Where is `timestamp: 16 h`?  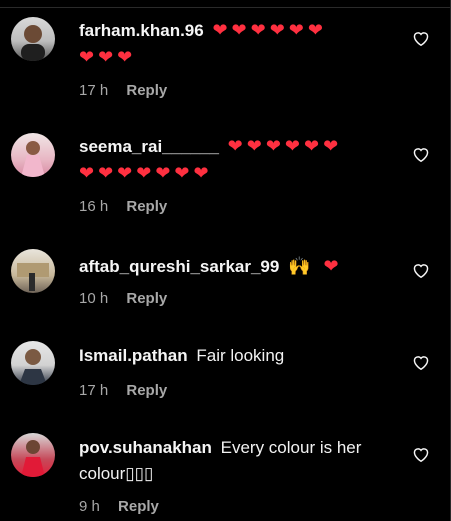
timestamp: 16 h is located at coordinates (94, 206).